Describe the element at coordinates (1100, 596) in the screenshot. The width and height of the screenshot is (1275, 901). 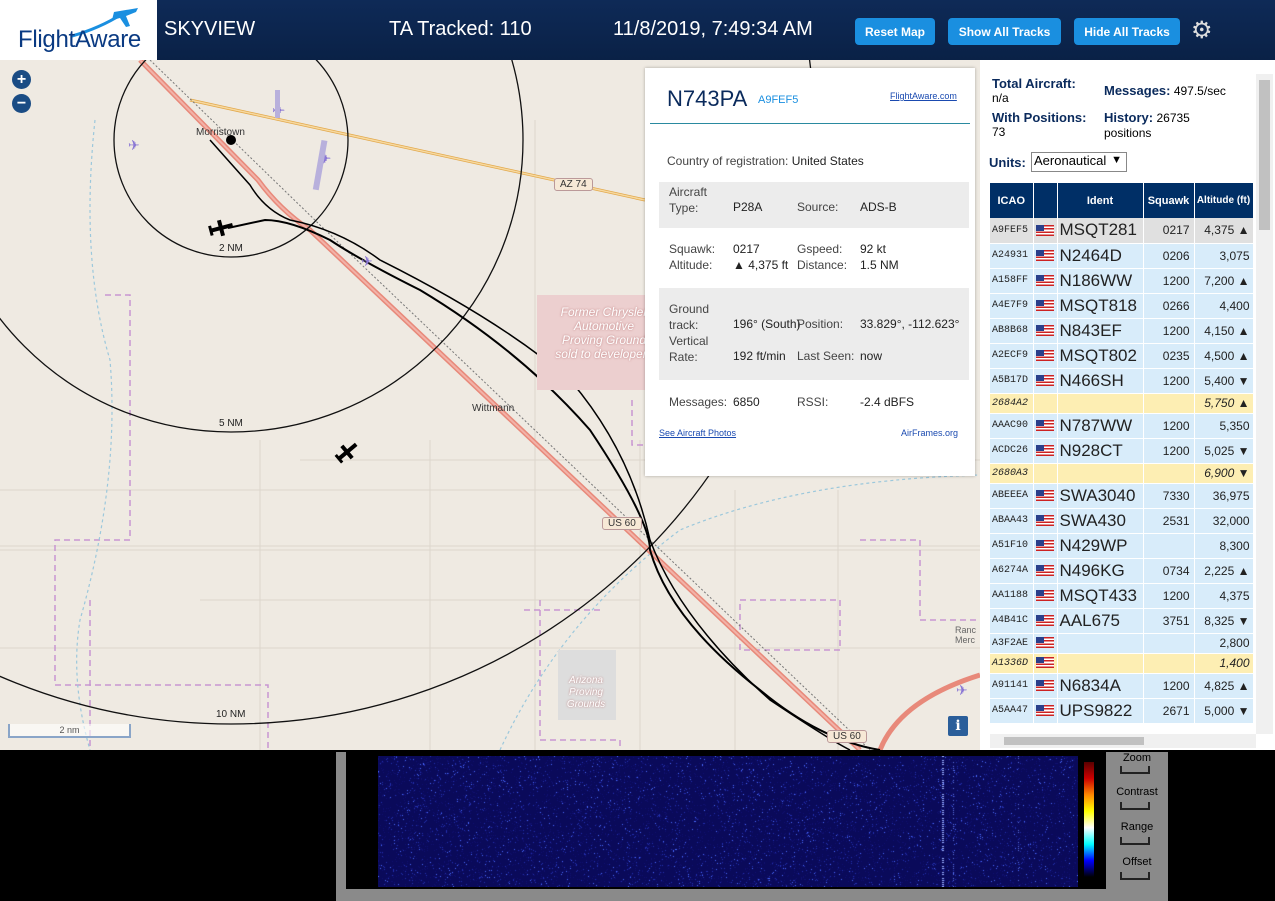
I see `cell-ident: MSQT433` at that location.